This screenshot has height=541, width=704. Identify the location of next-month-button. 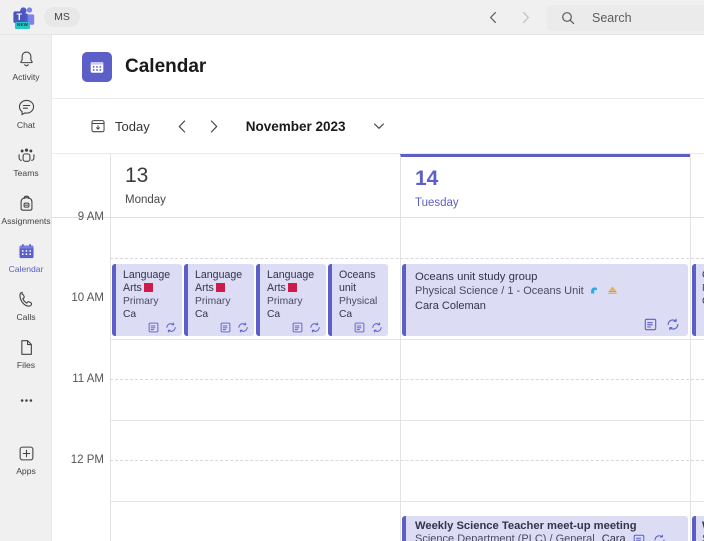
(213, 126).